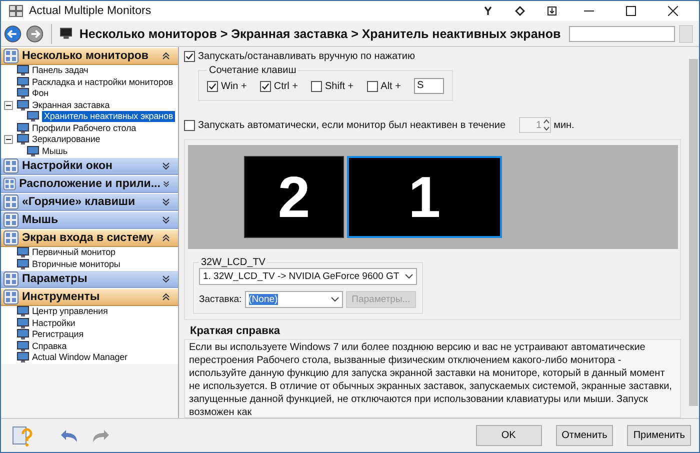  What do you see at coordinates (234, 86) in the screenshot?
I see `checkbox-label: Win +` at bounding box center [234, 86].